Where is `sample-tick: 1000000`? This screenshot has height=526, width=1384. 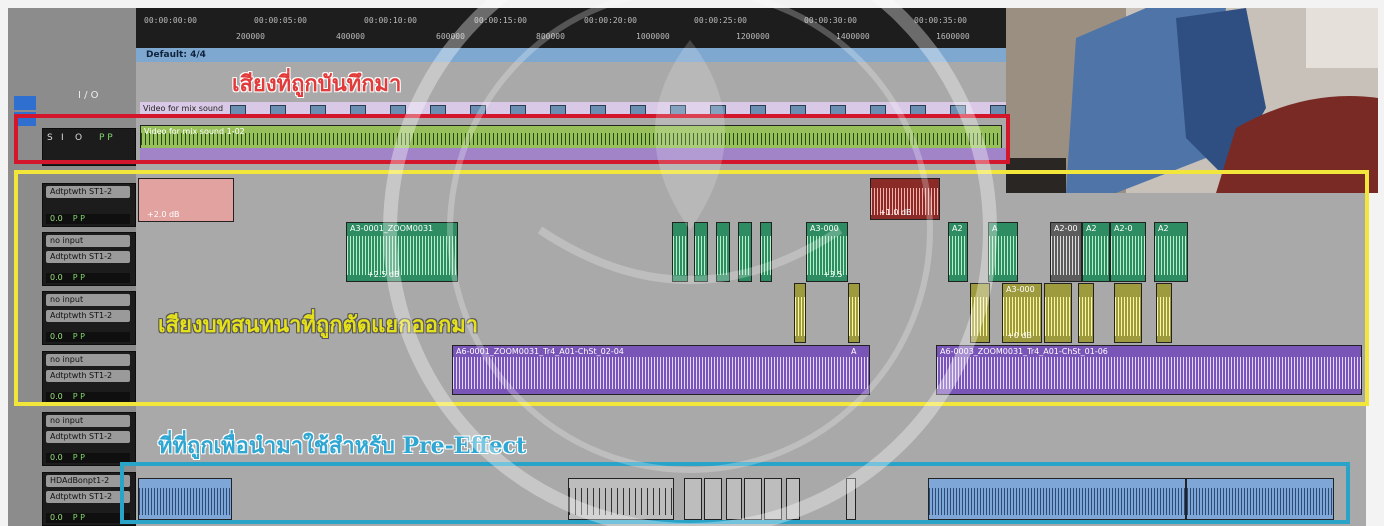 sample-tick: 1000000 is located at coordinates (653, 36).